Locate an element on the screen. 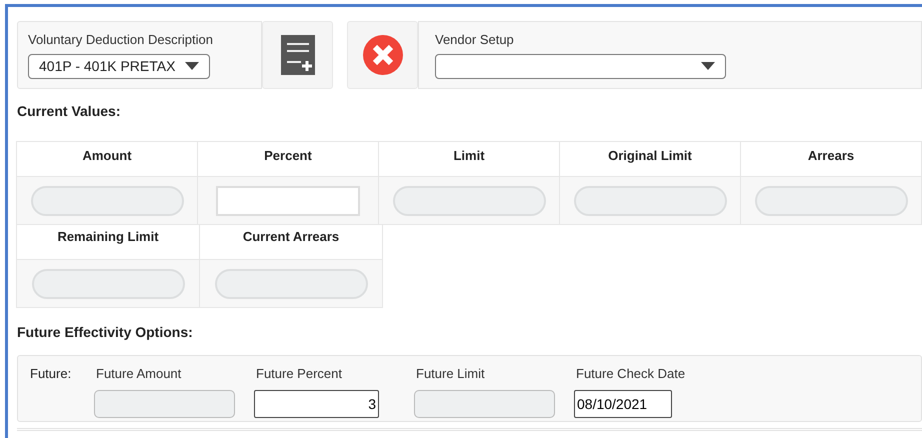 The image size is (922, 438). column-header: Remaining Limit is located at coordinates (108, 237).